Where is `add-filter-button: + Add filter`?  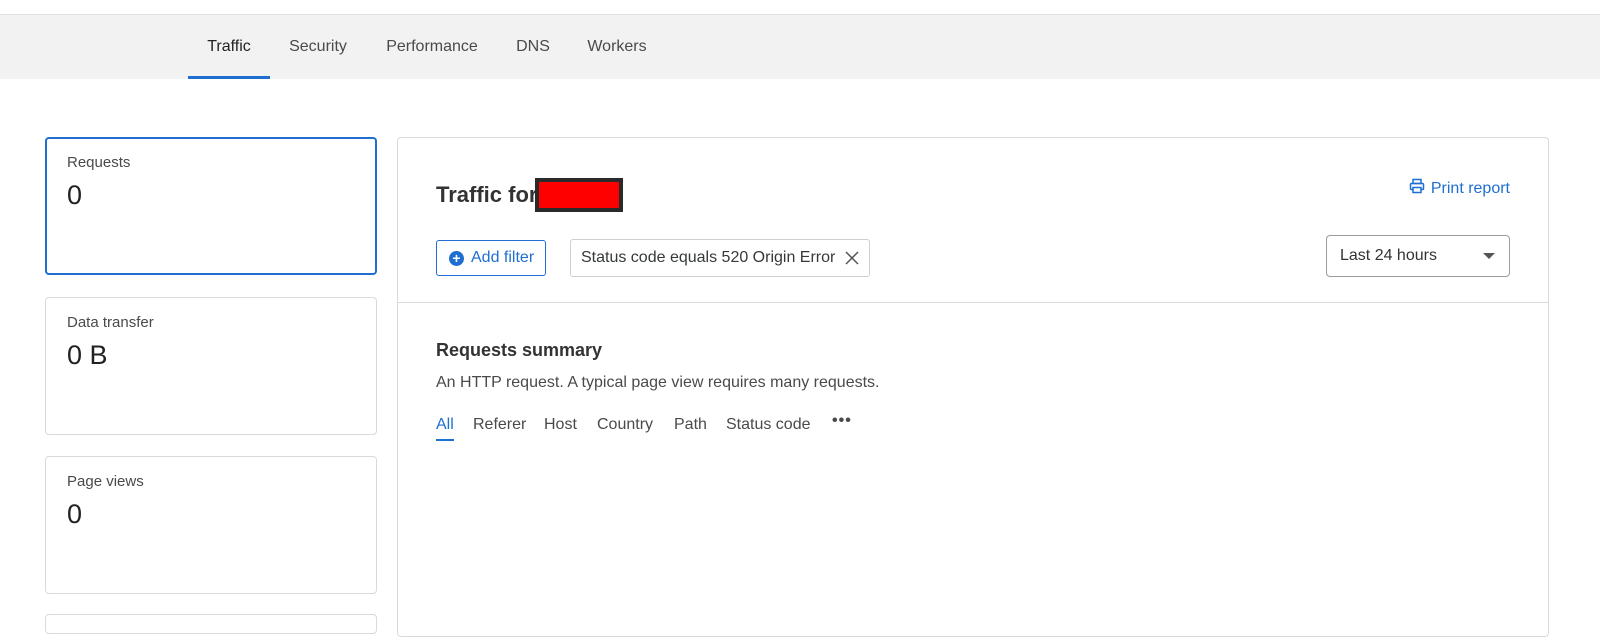
add-filter-button: + Add filter is located at coordinates (491, 258).